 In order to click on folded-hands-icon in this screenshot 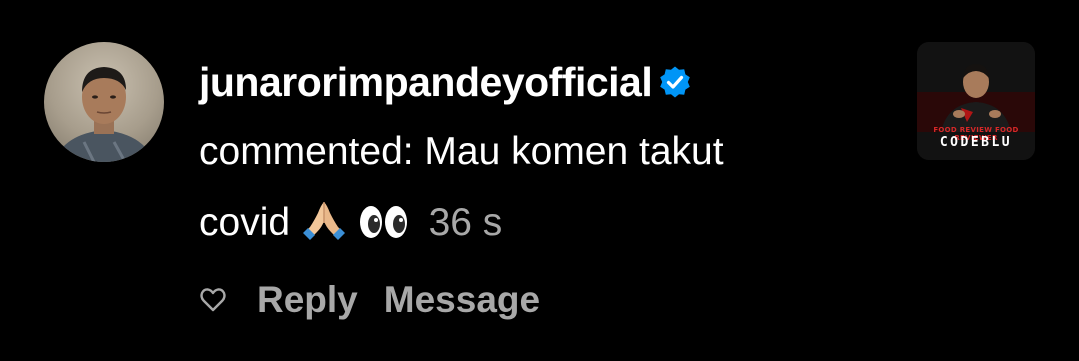, I will do `click(324, 228)`.